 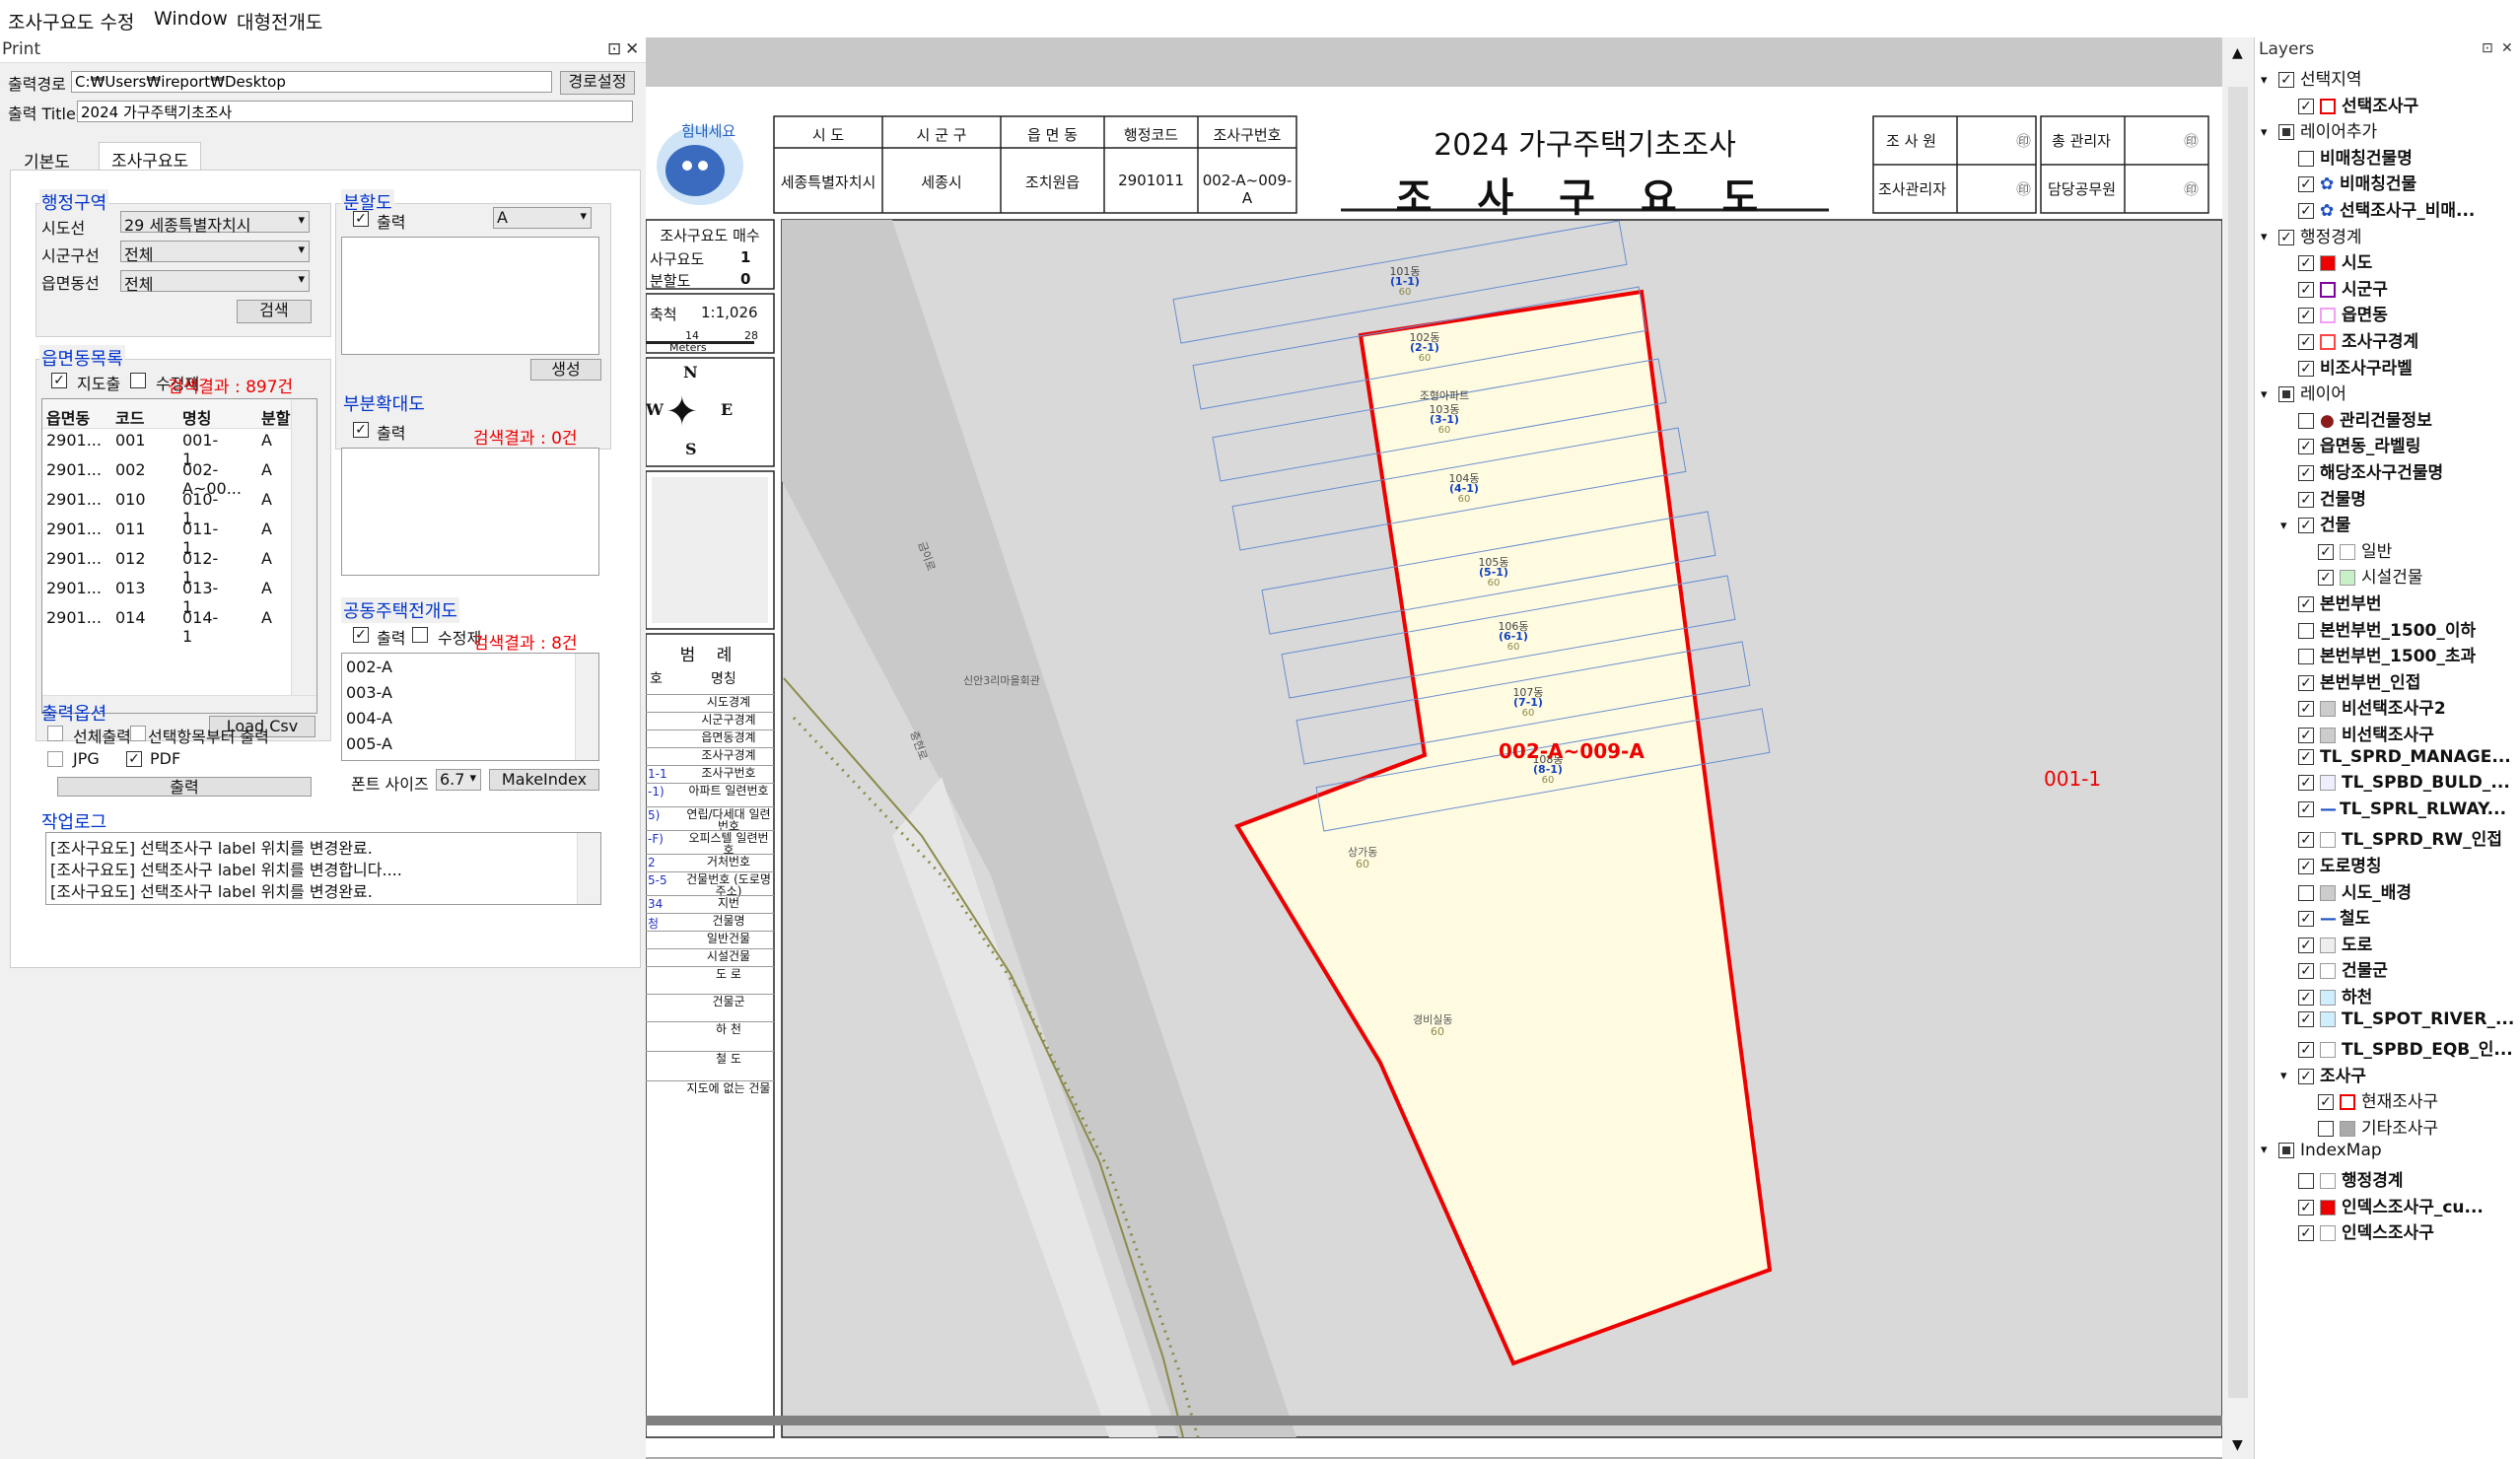 I want to click on apt-edit-checkbox, so click(x=420, y=635).